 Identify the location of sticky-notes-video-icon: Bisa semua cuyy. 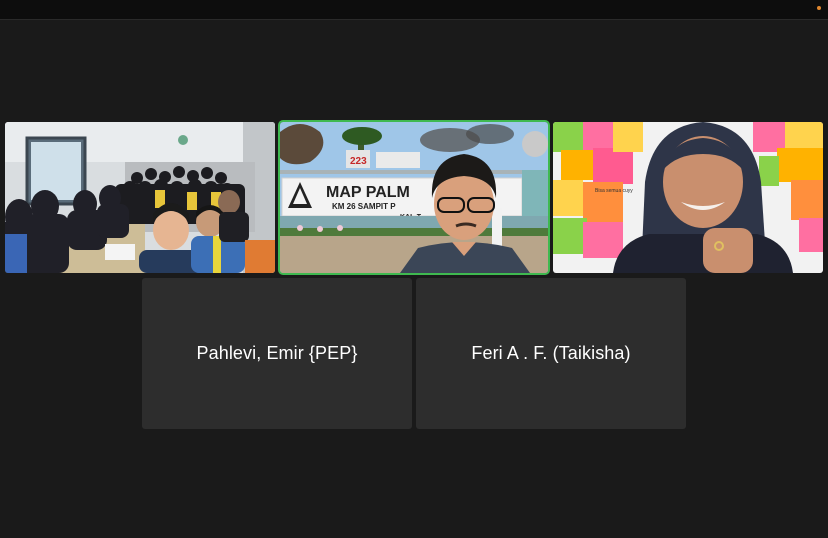
(688, 197).